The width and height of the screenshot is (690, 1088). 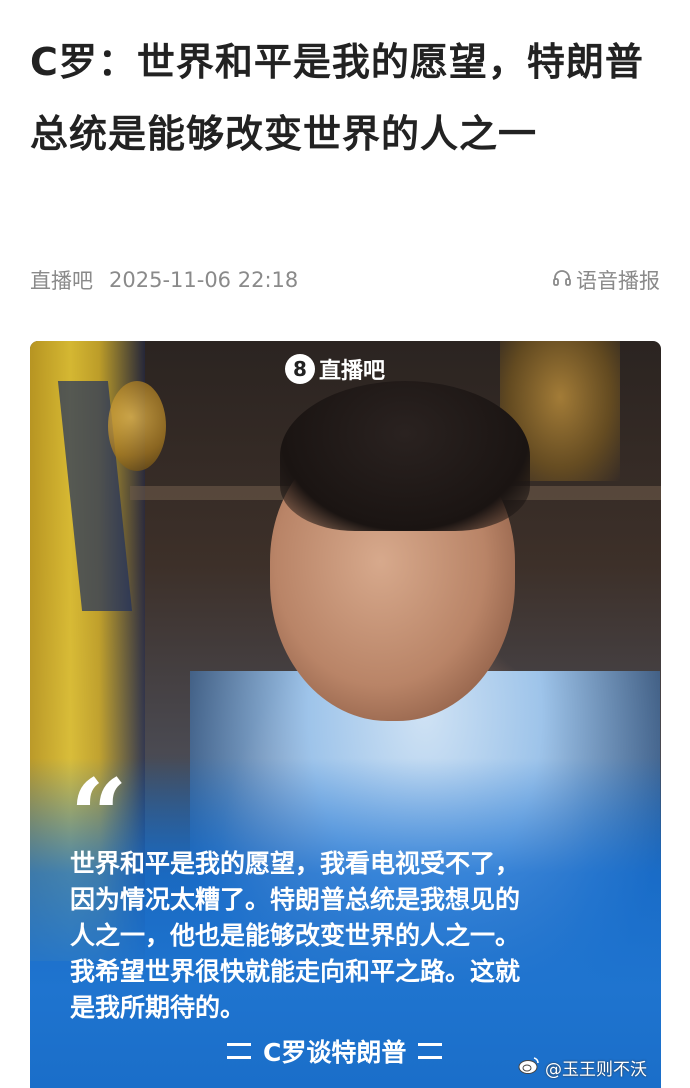 What do you see at coordinates (596, 1070) in the screenshot?
I see `watermark-text: @玉王则不沃` at bounding box center [596, 1070].